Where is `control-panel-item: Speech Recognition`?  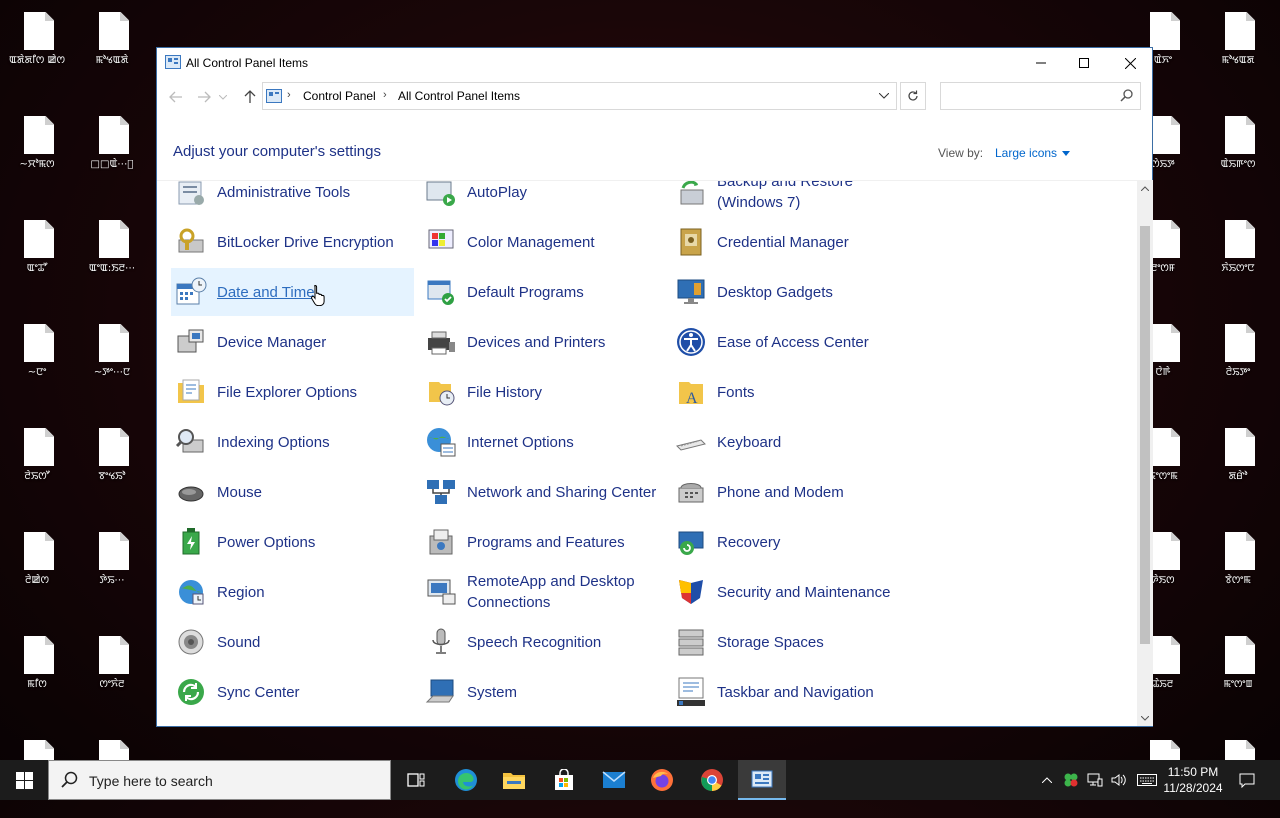 control-panel-item: Speech Recognition is located at coordinates (542, 642).